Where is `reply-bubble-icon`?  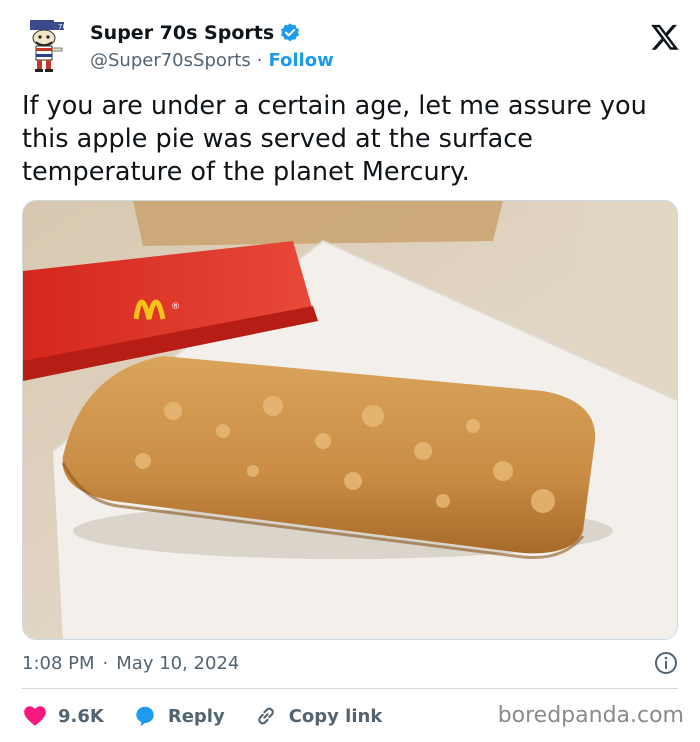 reply-bubble-icon is located at coordinates (145, 716).